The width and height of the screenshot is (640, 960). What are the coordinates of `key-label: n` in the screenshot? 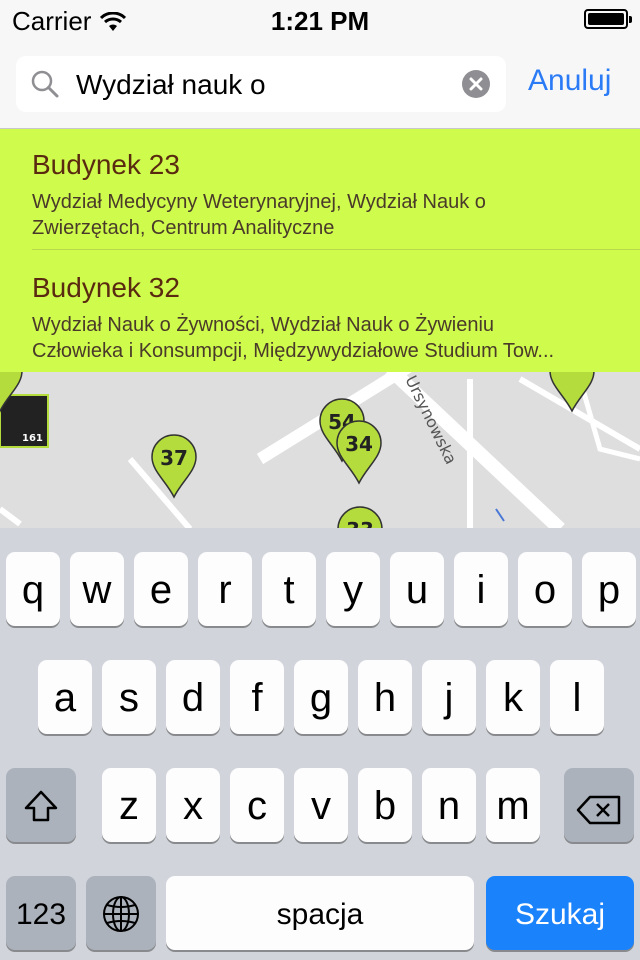 It's located at (449, 806).